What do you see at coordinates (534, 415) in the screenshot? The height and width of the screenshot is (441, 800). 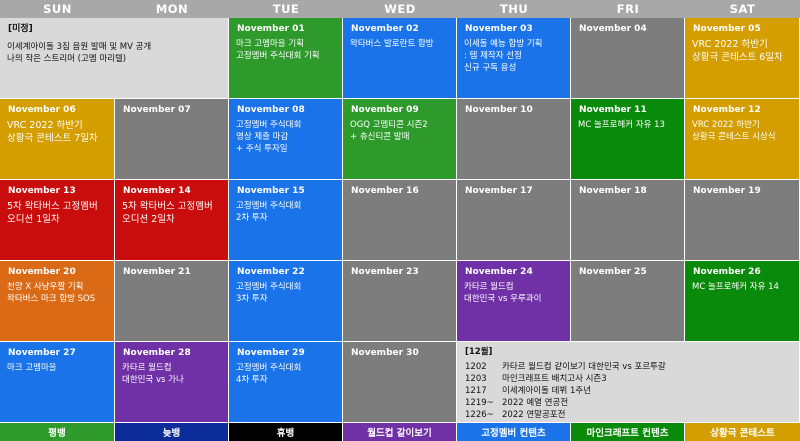 I see `notes-value: 2022 연말공포전` at bounding box center [534, 415].